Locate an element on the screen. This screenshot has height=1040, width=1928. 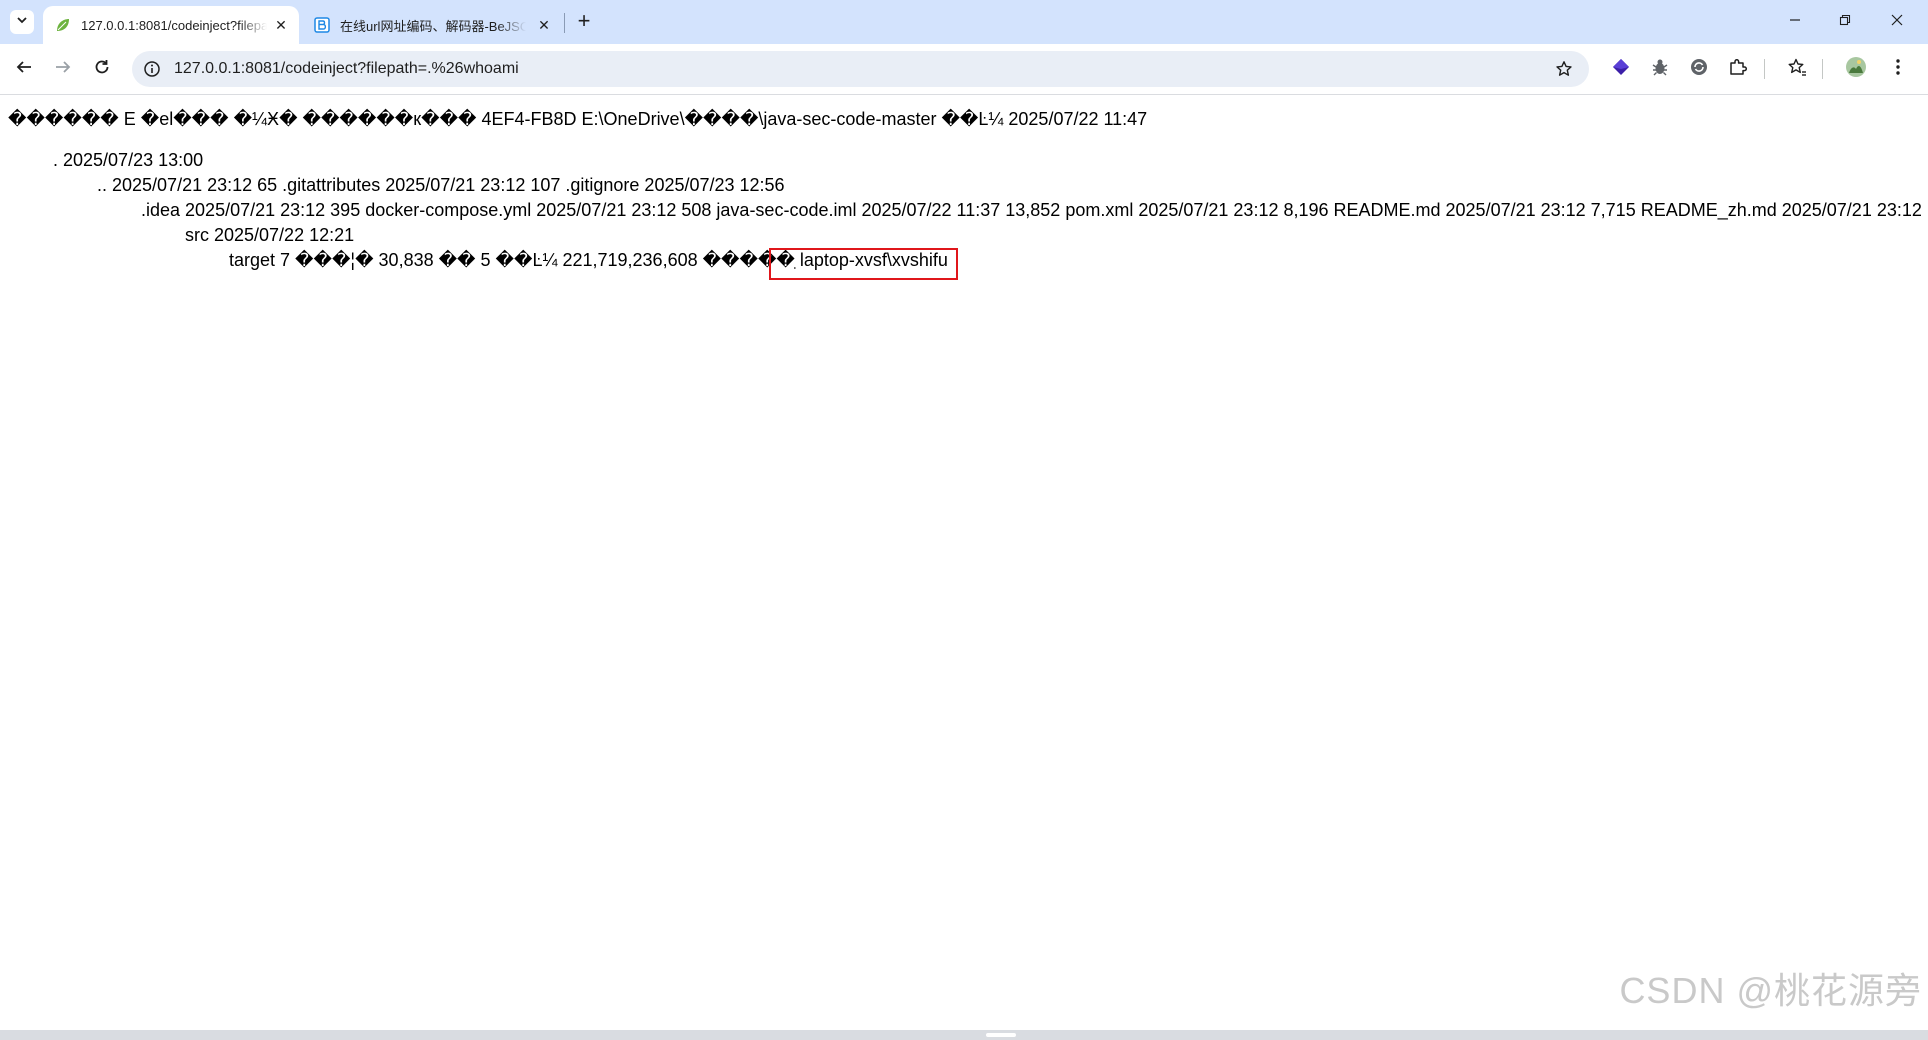
avatar is located at coordinates (1856, 69).